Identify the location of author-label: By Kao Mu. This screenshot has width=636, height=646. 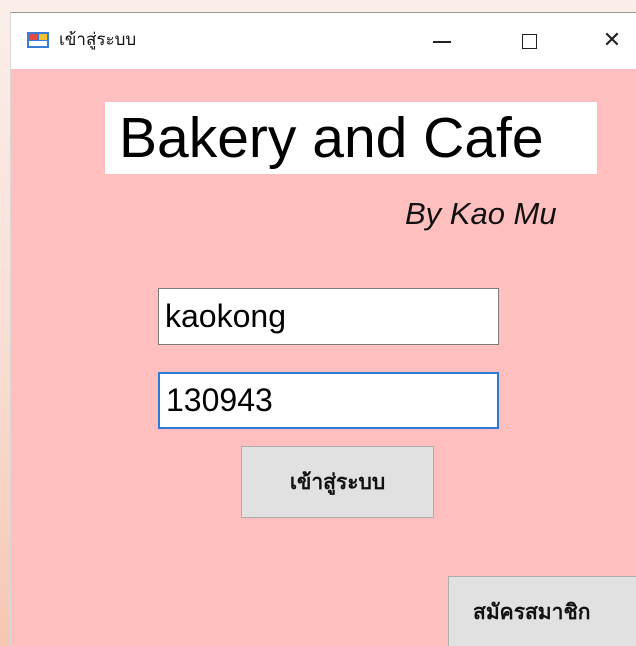
(481, 213).